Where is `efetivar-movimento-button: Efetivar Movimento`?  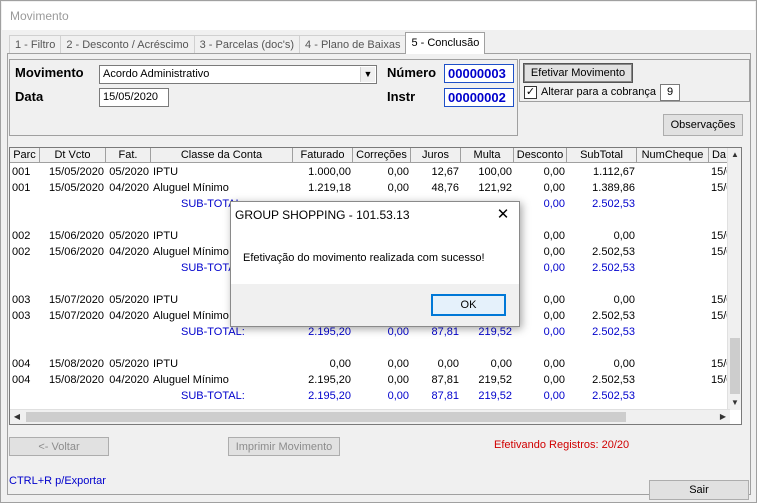
efetivar-movimento-button: Efetivar Movimento is located at coordinates (578, 73).